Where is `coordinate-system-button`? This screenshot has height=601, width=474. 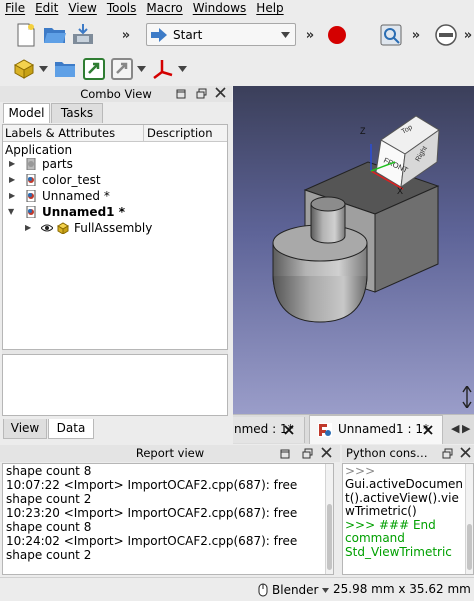 coordinate-system-button is located at coordinates (163, 69).